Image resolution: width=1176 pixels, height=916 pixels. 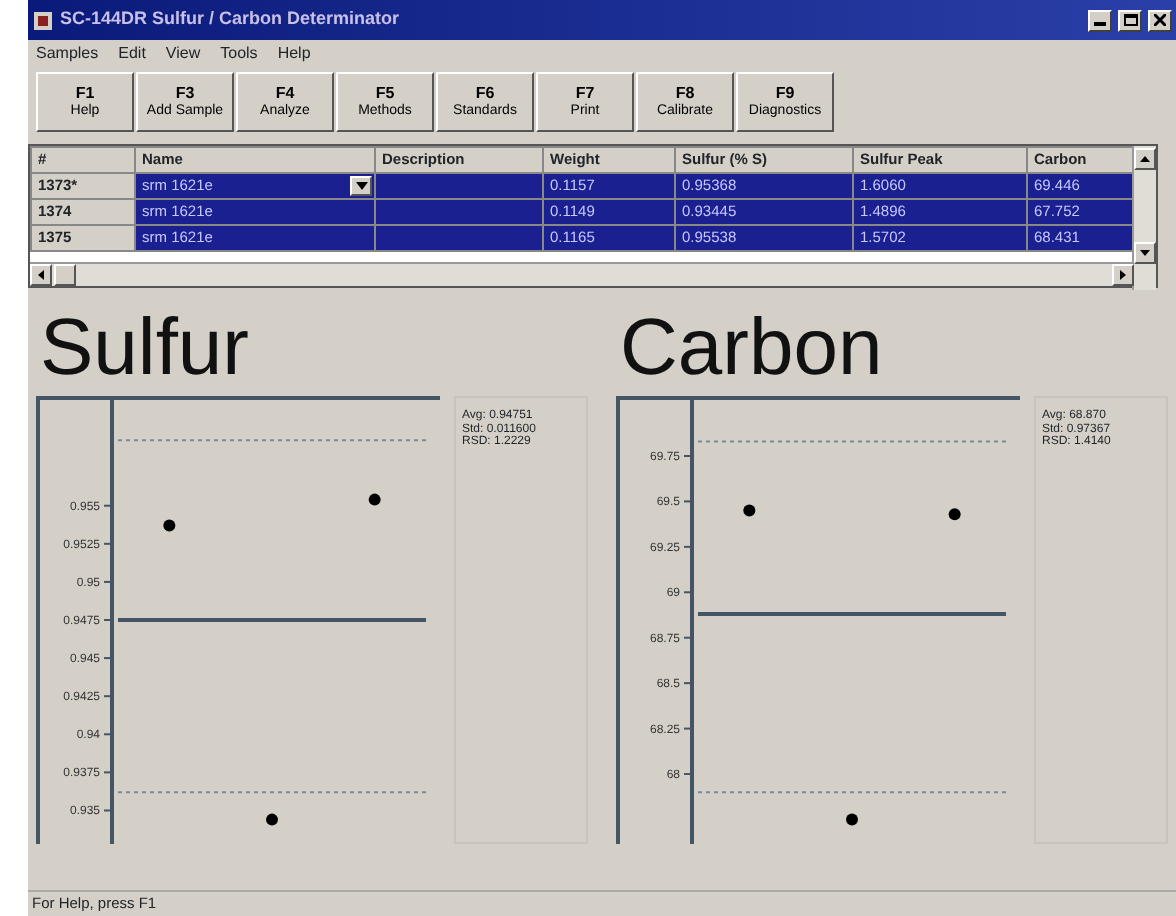 What do you see at coordinates (230, 19) in the screenshot?
I see `window-title: SC-144DR Sulfur / Carbon Determinator` at bounding box center [230, 19].